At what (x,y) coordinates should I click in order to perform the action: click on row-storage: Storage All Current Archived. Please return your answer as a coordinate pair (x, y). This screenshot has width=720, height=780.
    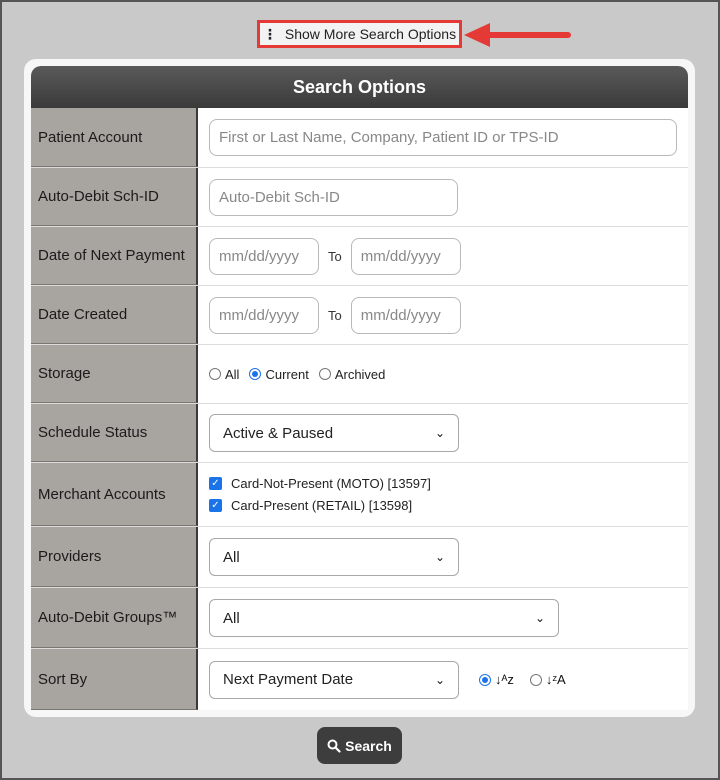
    Looking at the image, I should click on (359, 374).